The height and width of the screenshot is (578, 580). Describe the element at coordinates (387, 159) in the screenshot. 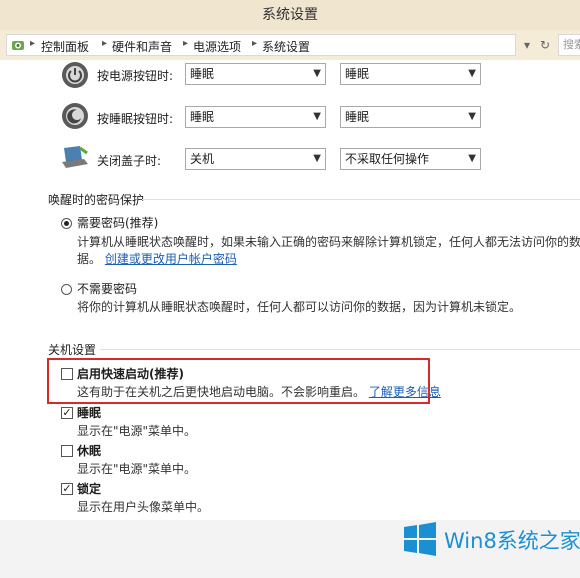

I see `select-value: 不采取任何操作` at that location.